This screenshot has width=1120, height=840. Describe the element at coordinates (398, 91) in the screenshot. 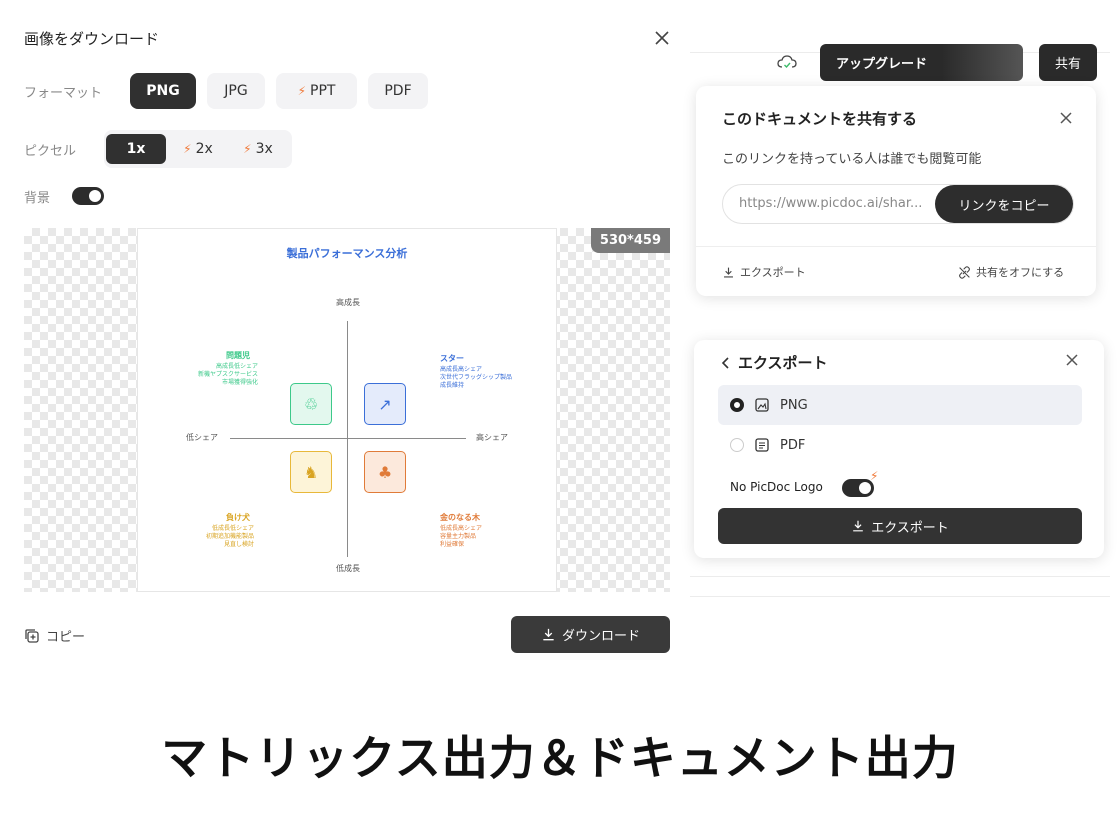

I see `format-pdf-button: PDF` at that location.